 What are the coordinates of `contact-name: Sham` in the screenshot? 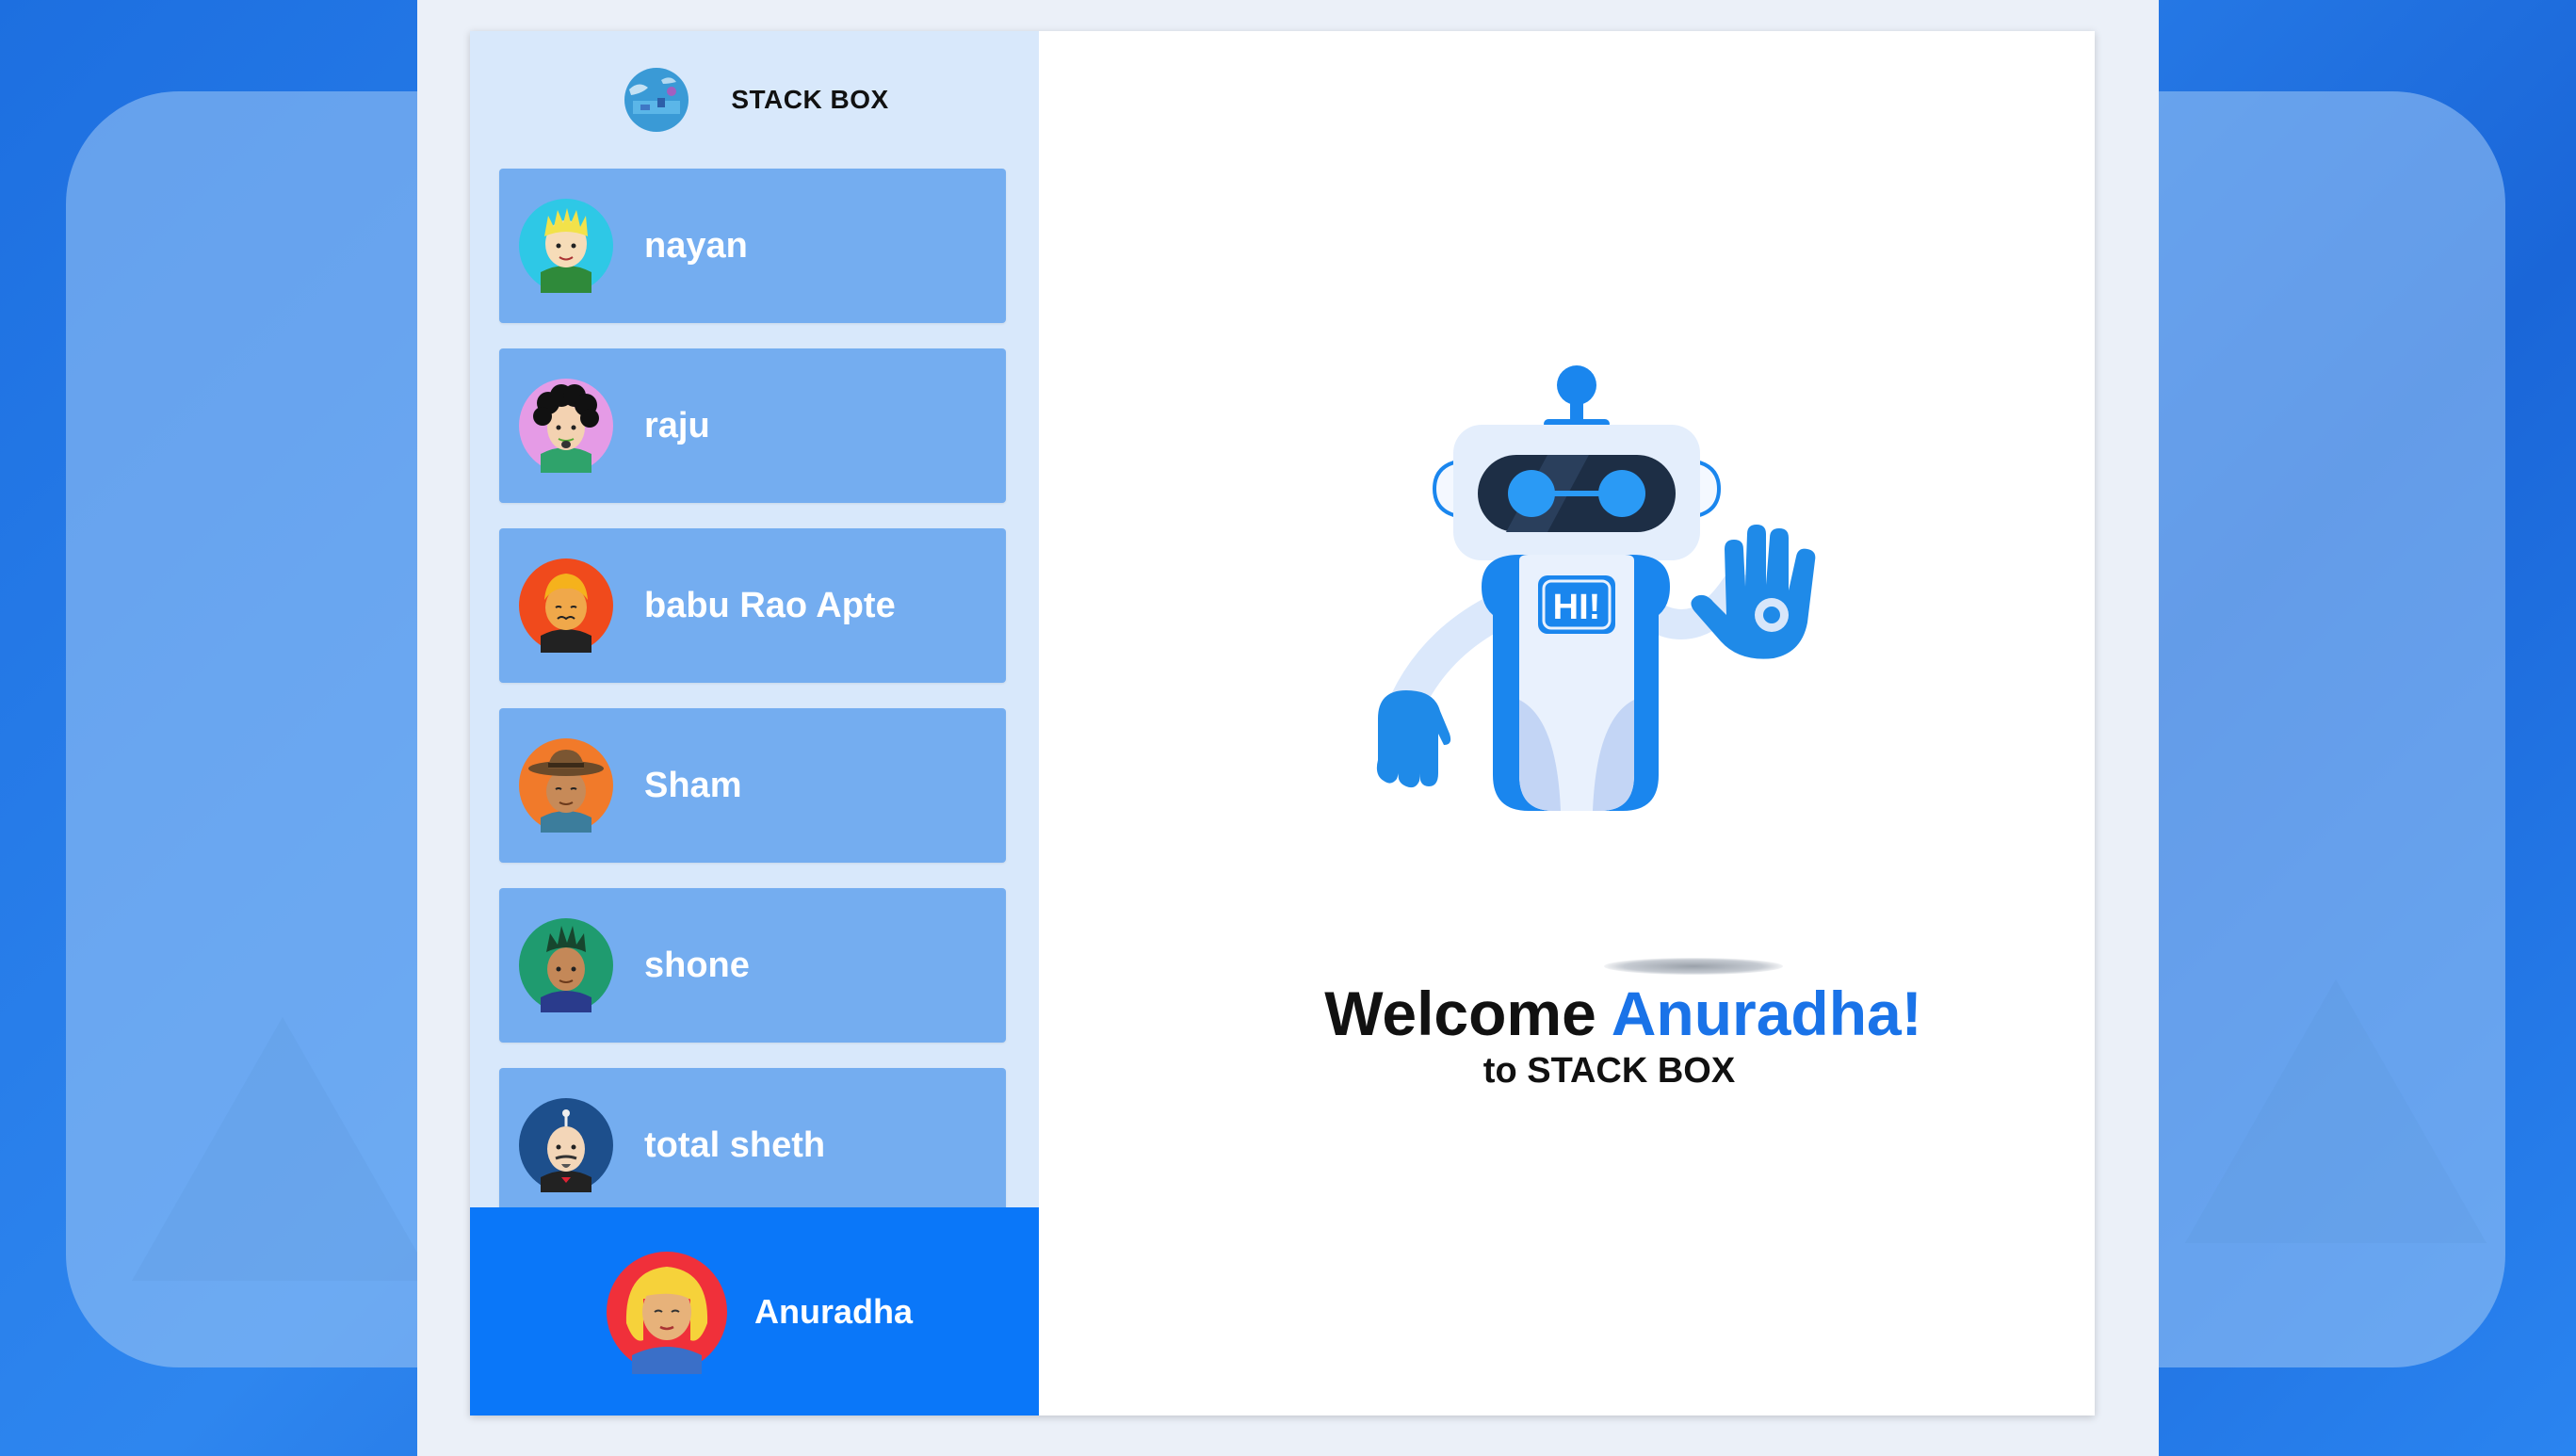 It's located at (693, 785).